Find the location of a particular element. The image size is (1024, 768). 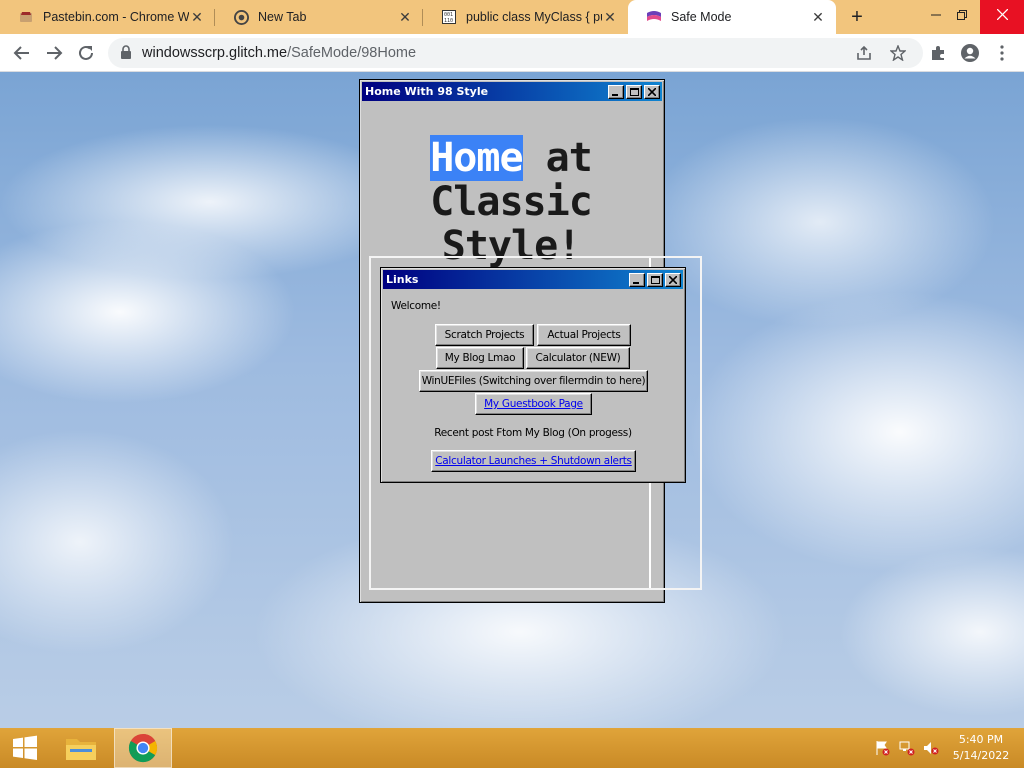

recent-post-link: Calculator Launches + Shutdown alerts is located at coordinates (533, 461).